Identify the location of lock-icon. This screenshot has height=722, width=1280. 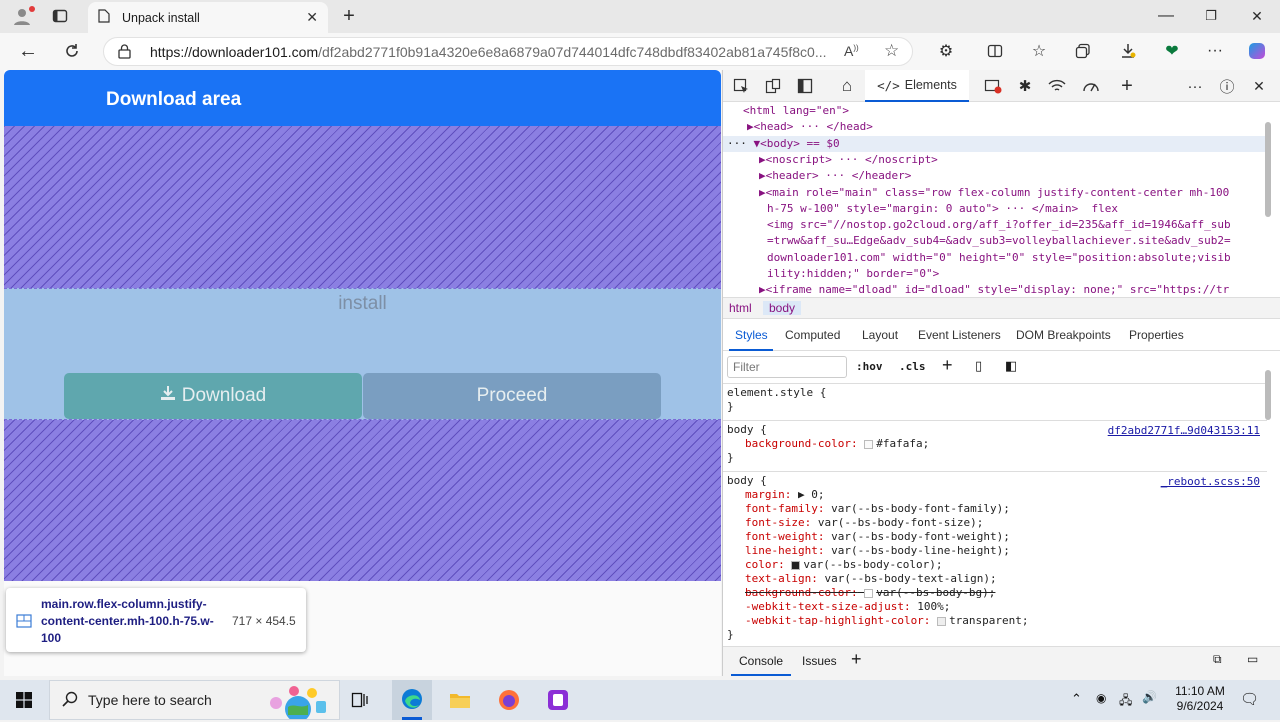
(124, 53).